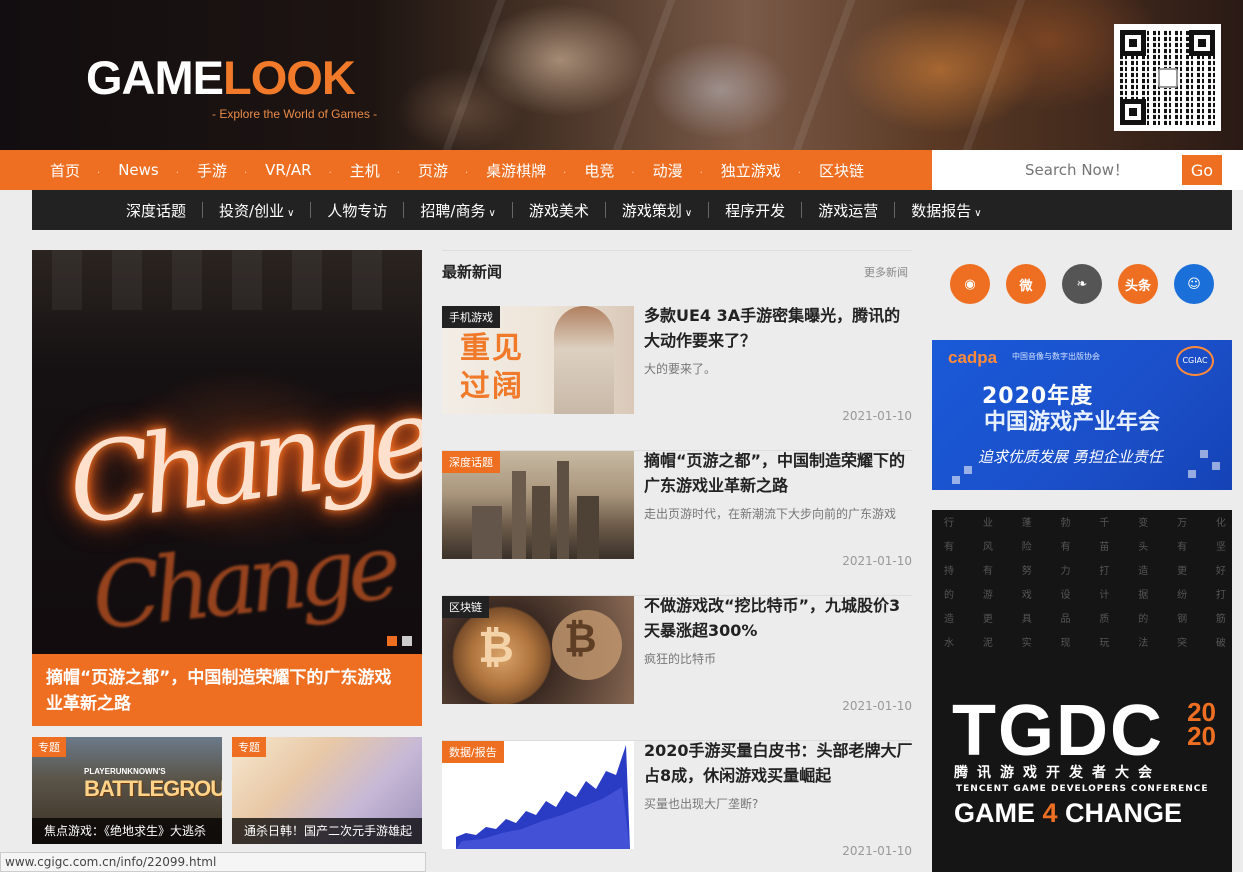 The width and height of the screenshot is (1243, 872). What do you see at coordinates (227, 452) in the screenshot?
I see `hero-slider: Change Change` at bounding box center [227, 452].